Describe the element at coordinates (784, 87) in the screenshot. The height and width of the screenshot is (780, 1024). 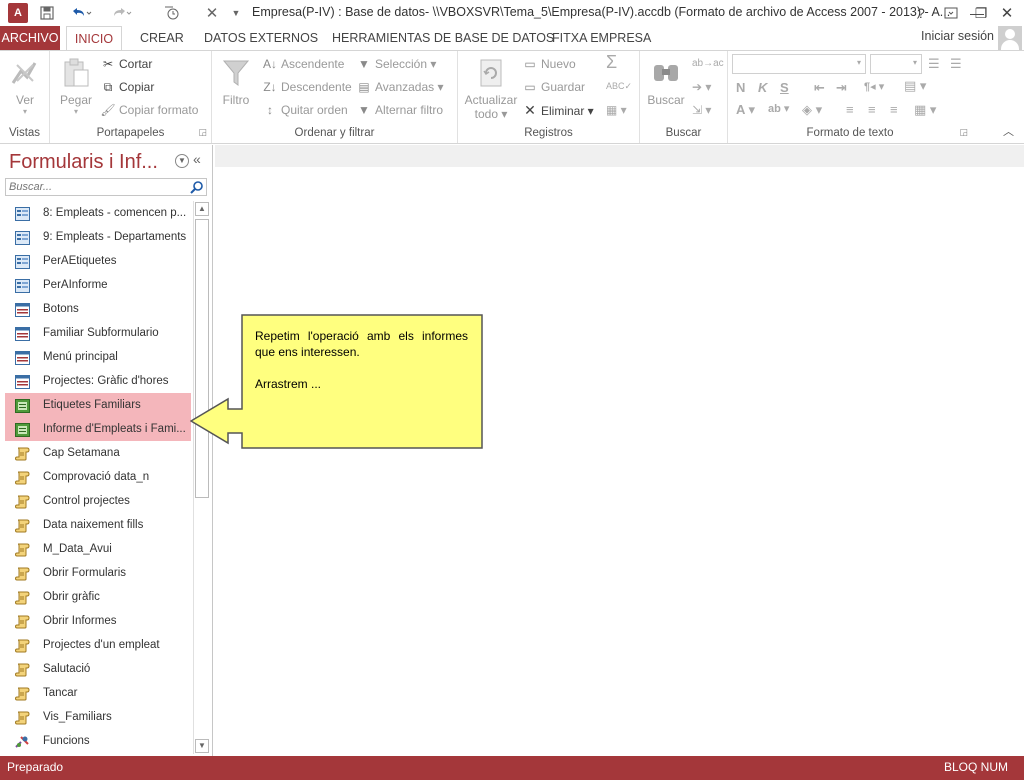
I see `underline-button: S` at that location.